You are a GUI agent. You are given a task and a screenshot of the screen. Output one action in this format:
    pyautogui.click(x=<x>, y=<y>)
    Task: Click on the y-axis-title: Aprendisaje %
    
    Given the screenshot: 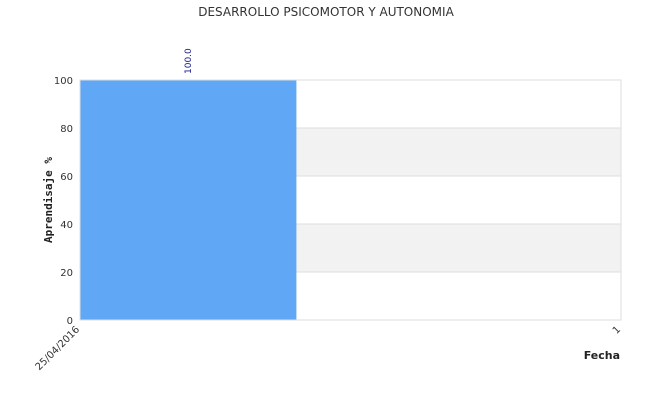 What is the action you would take?
    pyautogui.click(x=48, y=200)
    